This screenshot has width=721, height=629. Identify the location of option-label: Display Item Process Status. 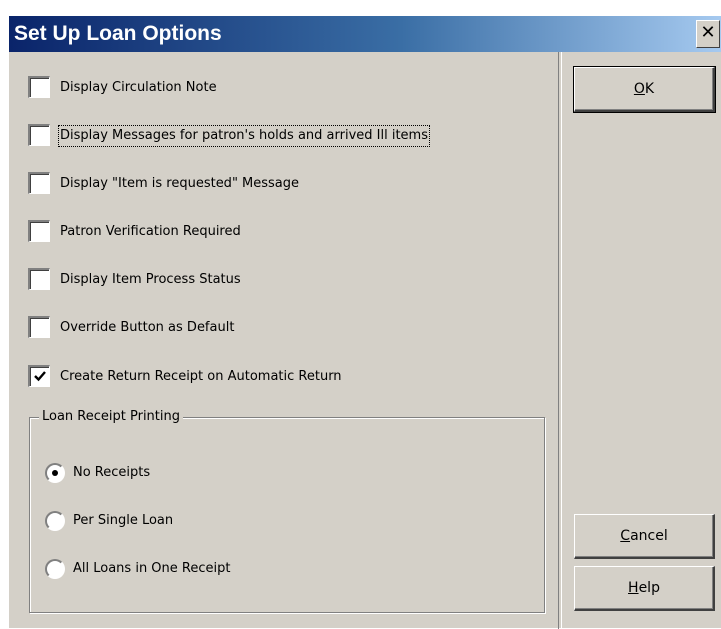
(150, 279).